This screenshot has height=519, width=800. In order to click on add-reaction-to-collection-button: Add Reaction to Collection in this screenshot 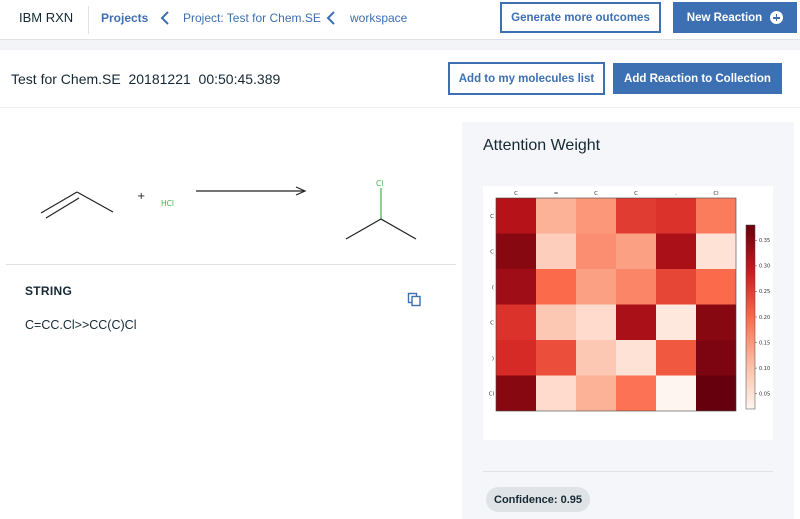, I will do `click(697, 78)`.